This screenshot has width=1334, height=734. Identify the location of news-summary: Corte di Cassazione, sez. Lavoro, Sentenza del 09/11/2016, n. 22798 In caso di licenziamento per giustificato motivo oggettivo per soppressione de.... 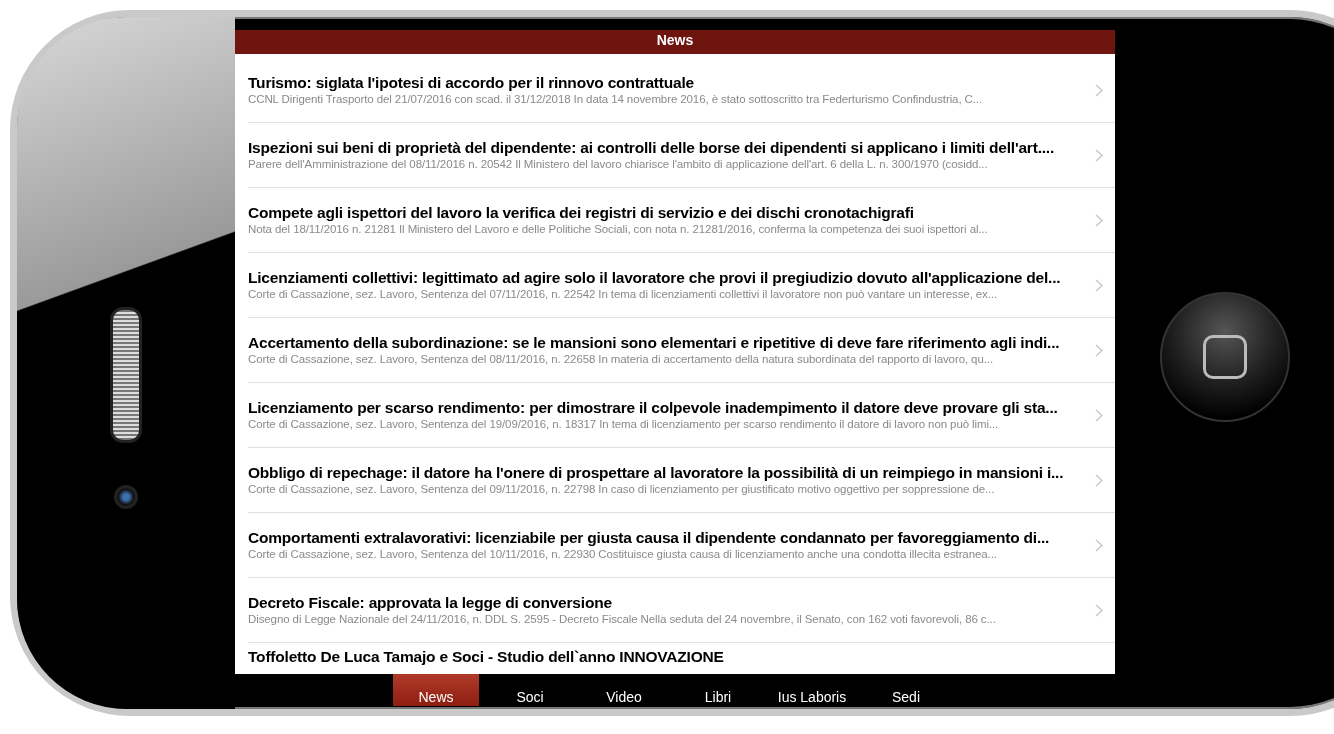
(622, 489).